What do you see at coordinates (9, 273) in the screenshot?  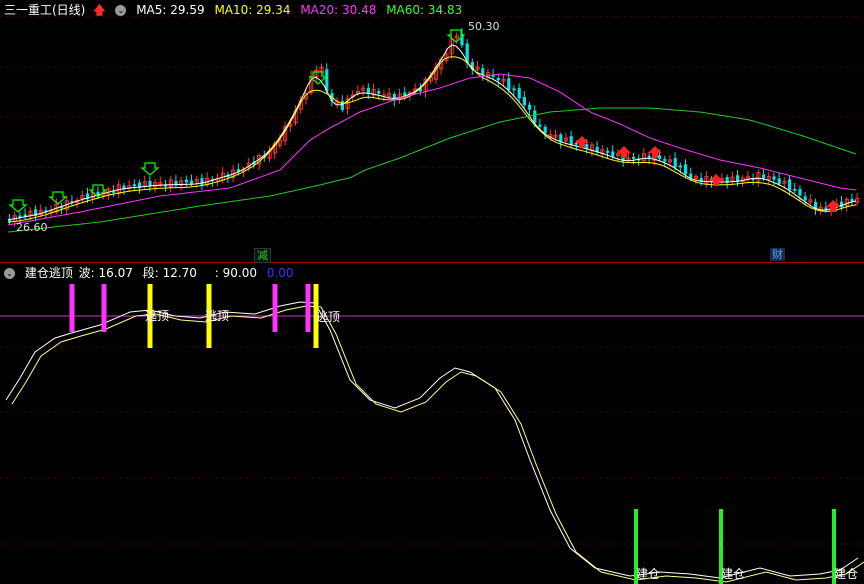 I see `indicator-collapse-icon: ⌄` at bounding box center [9, 273].